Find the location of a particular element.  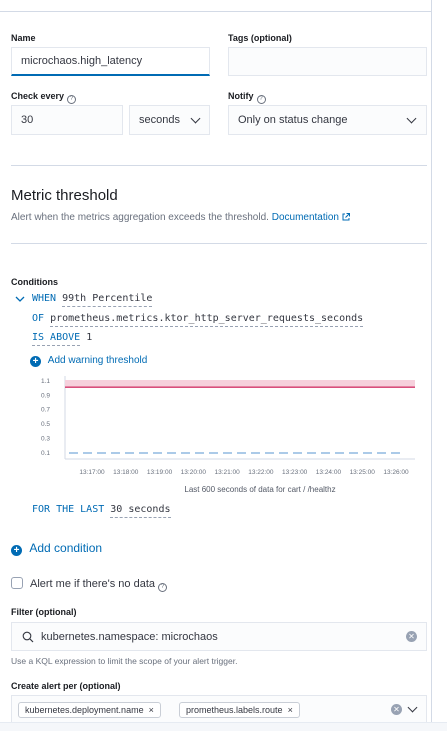

group-by-label: Create alert per (optional) is located at coordinates (66, 686).